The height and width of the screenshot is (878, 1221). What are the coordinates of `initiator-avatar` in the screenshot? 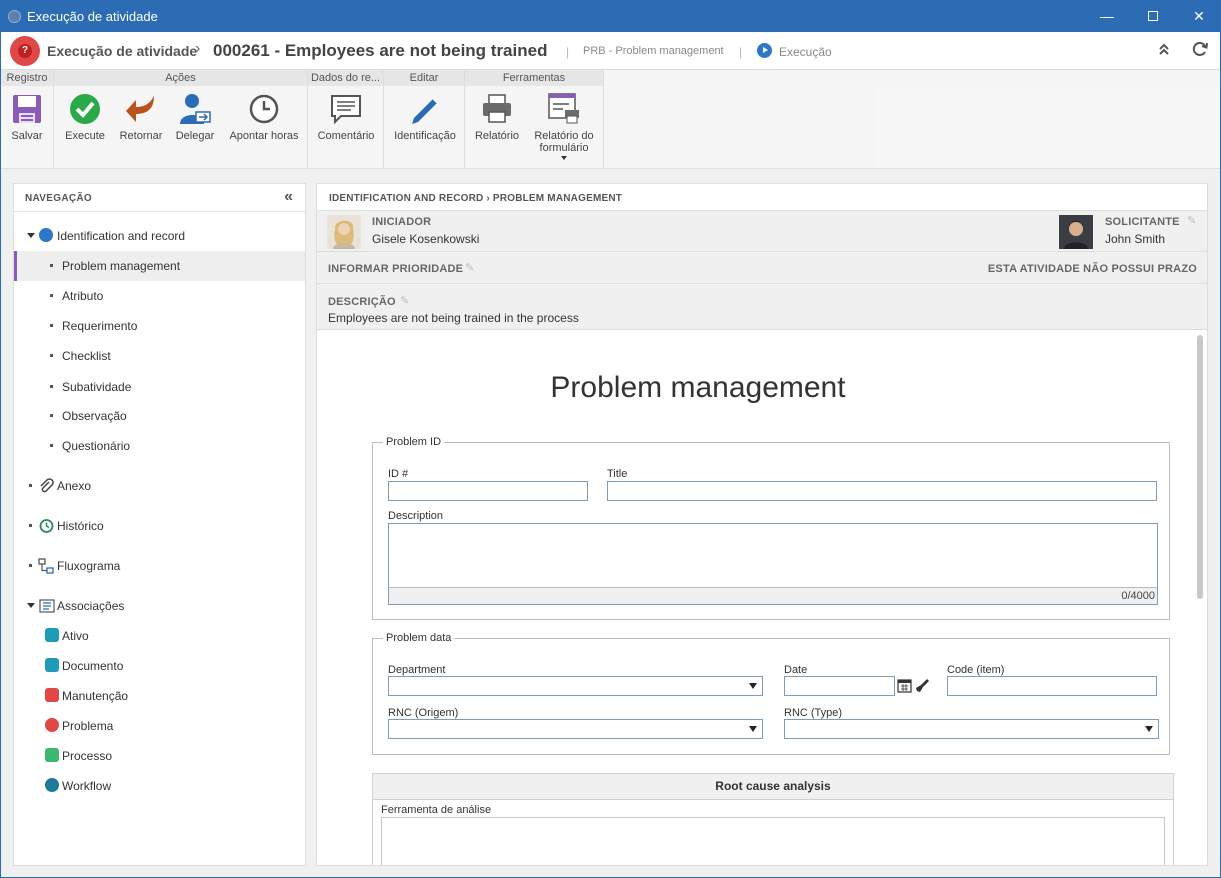 It's located at (344, 232).